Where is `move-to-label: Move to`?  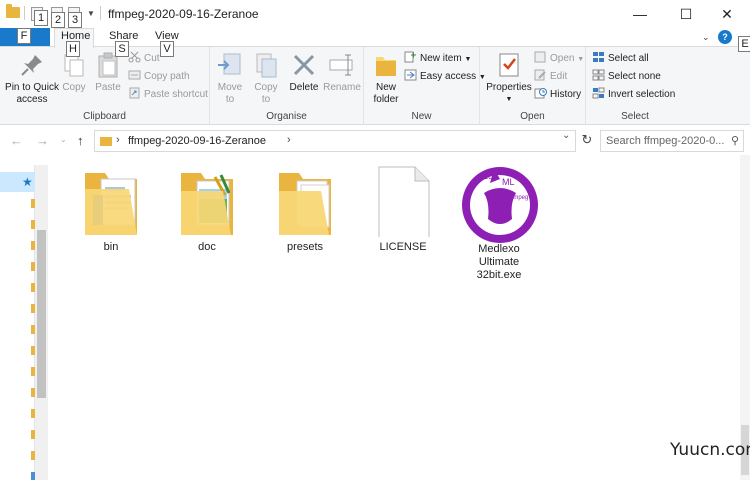 move-to-label: Move to is located at coordinates (230, 93).